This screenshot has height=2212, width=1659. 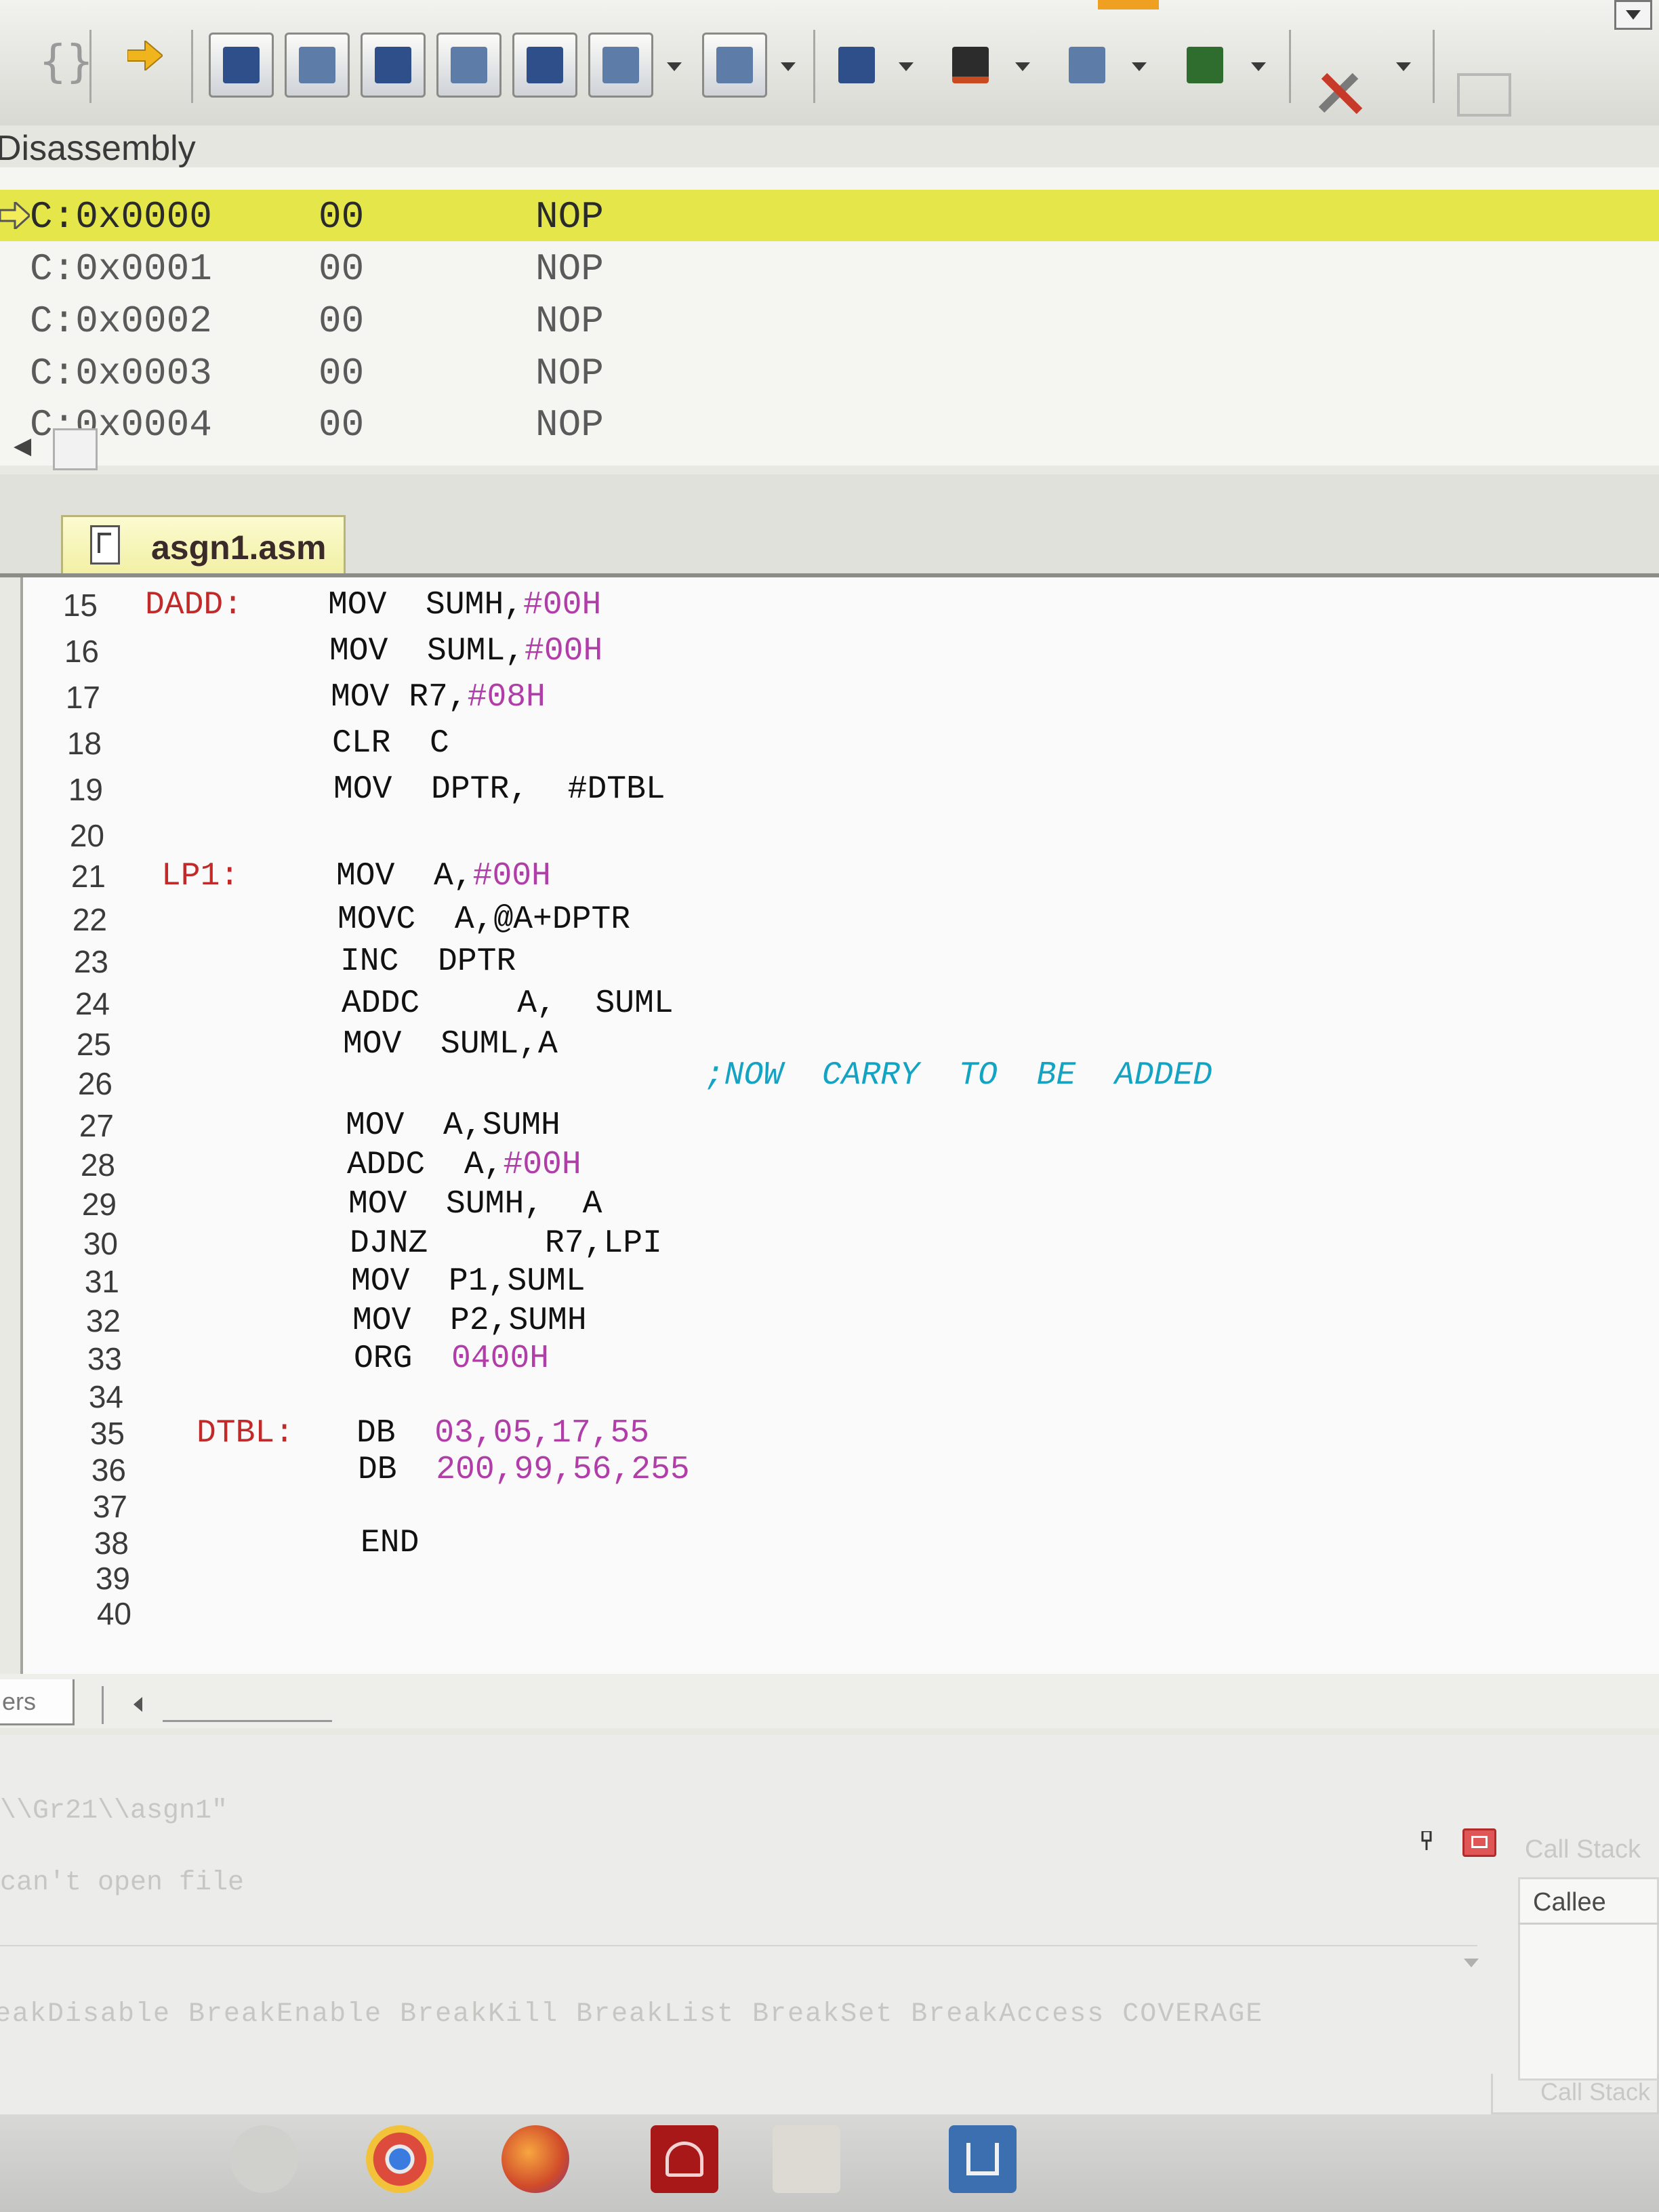 I want to click on code-label: DTBL:, so click(x=246, y=1433).